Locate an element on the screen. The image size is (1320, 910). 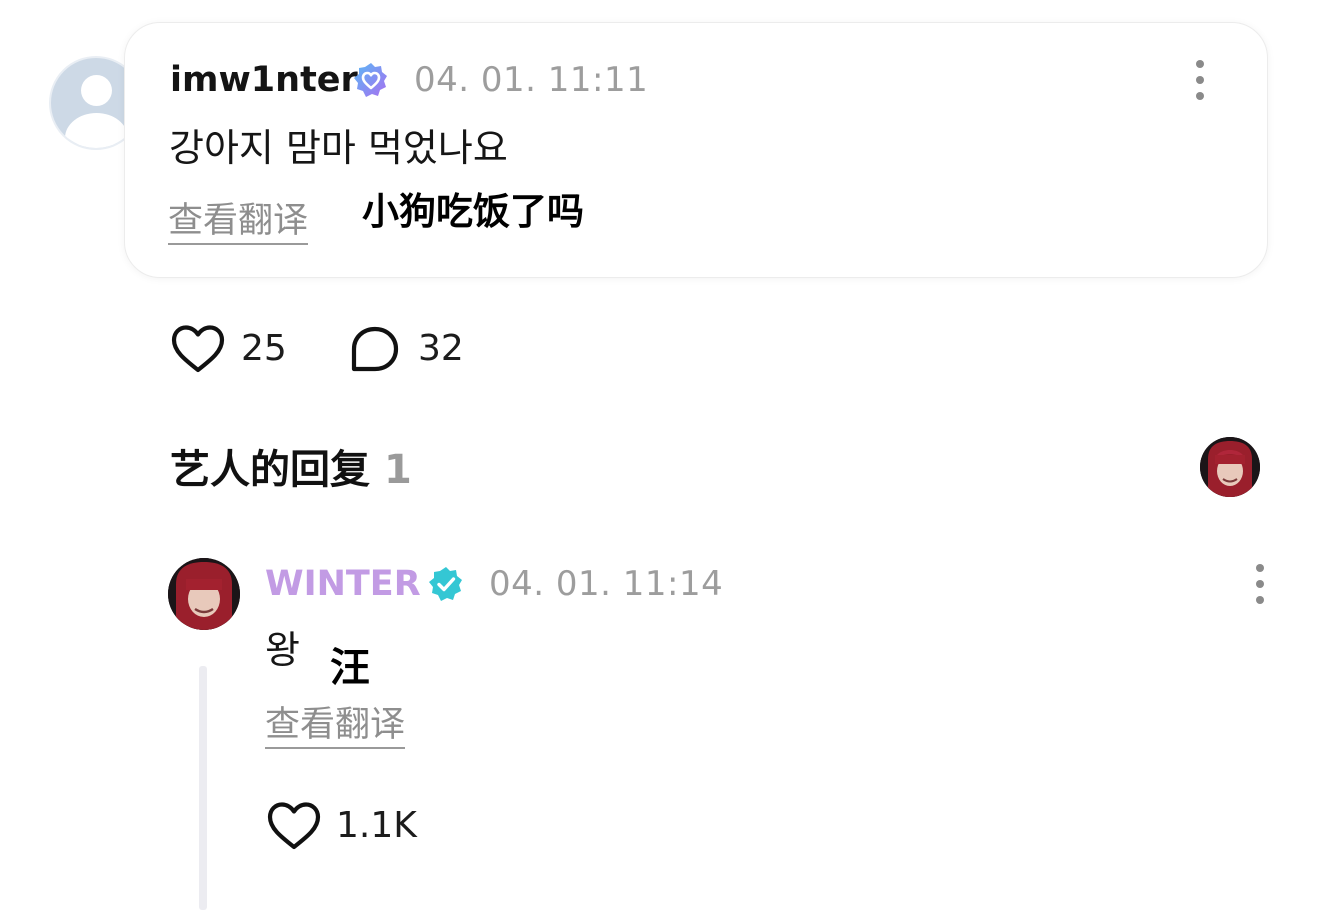
comment-username: imw1nter is located at coordinates (264, 80).